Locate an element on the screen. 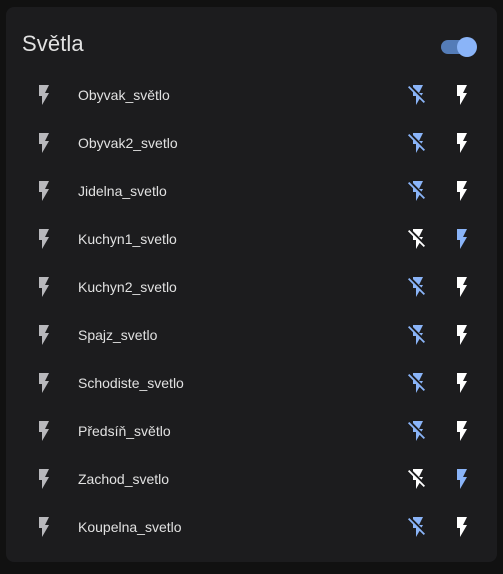 The width and height of the screenshot is (503, 574). entity-name: Koupelna_svetlo is located at coordinates (130, 527).